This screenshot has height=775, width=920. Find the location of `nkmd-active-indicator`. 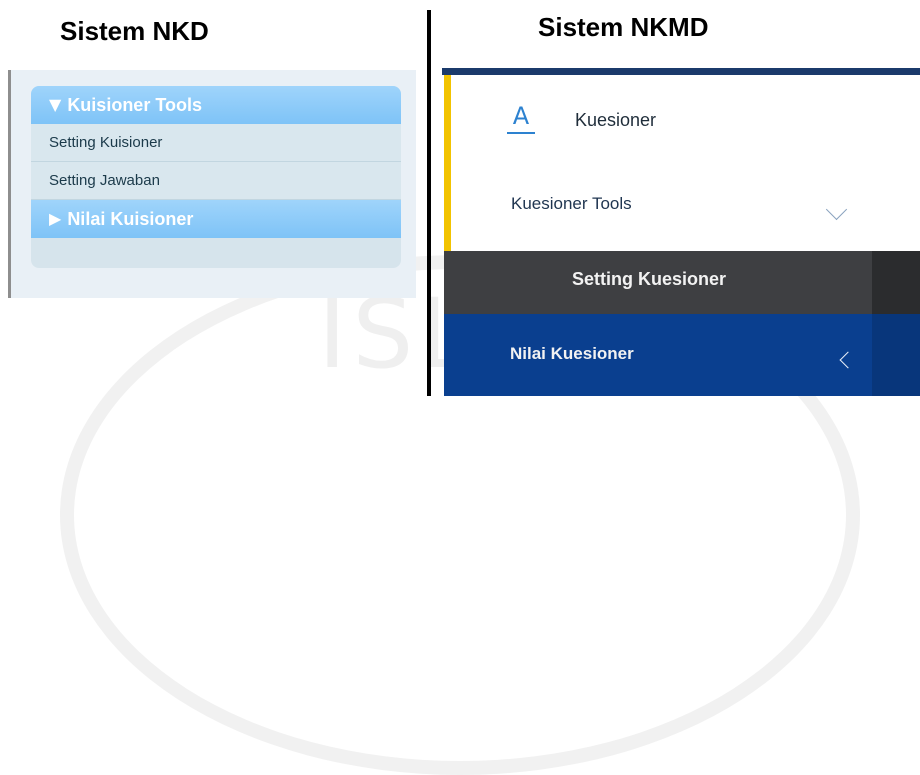

nkmd-active-indicator is located at coordinates (447, 163).